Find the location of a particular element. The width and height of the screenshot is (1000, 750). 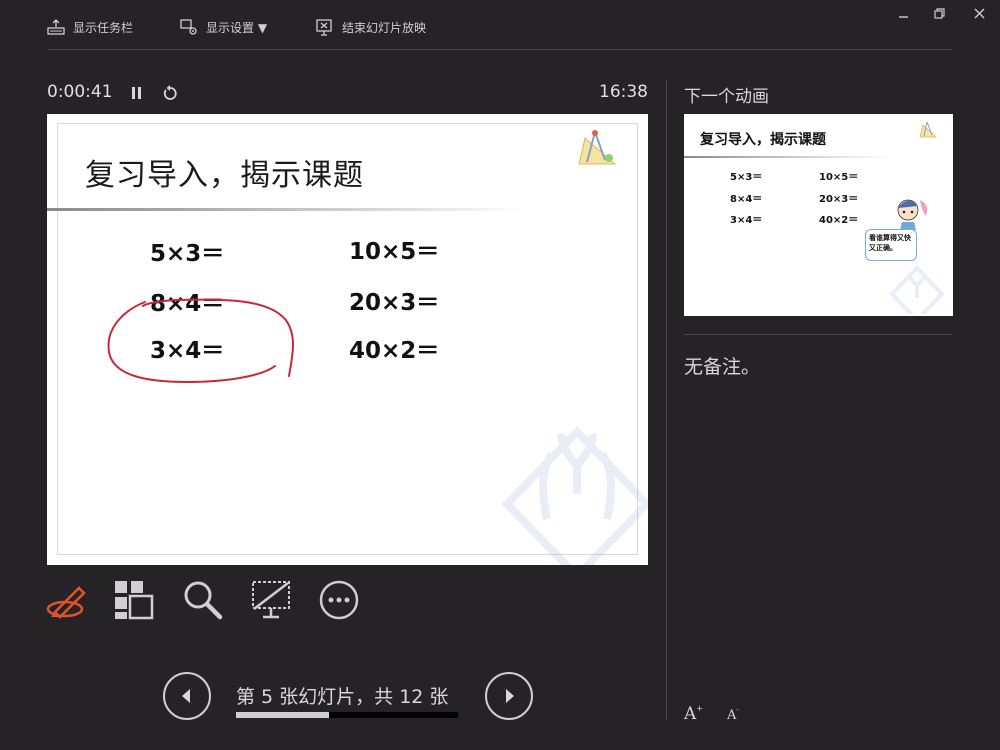

restore-button is located at coordinates (939, 13).